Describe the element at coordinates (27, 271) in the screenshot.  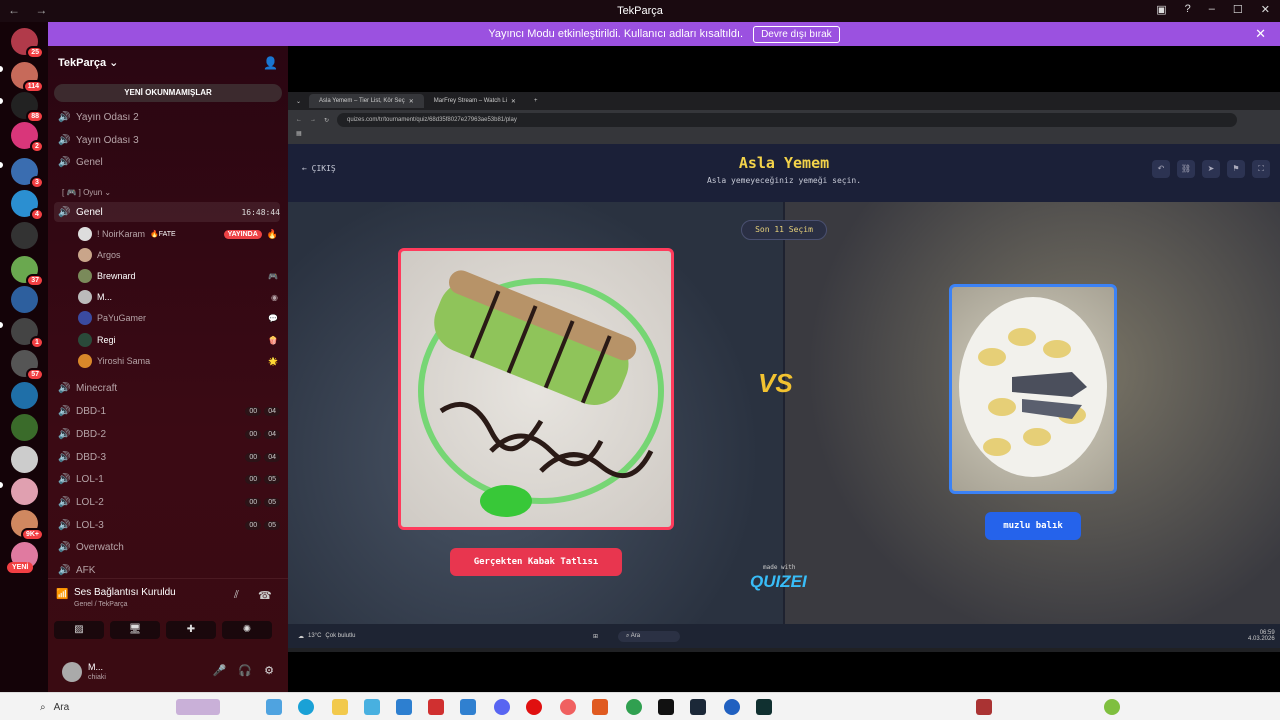
I see `server-icon: 37` at that location.